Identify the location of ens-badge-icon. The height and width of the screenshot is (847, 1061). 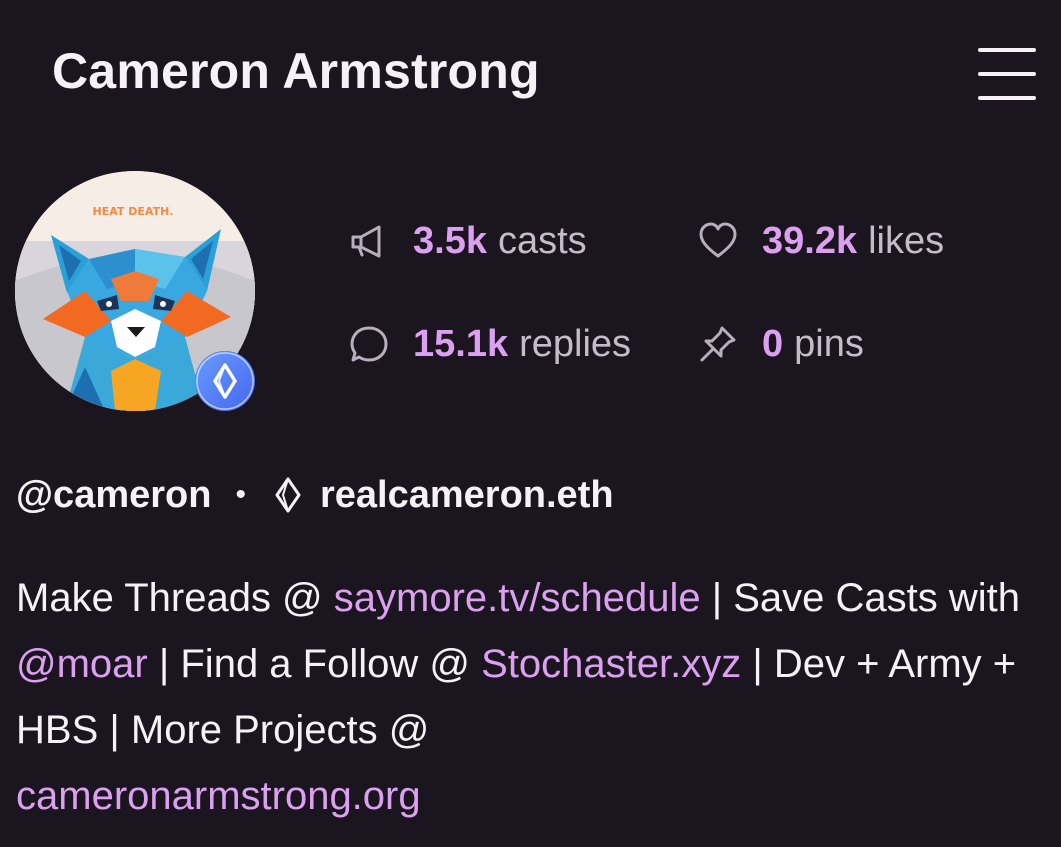
(225, 381).